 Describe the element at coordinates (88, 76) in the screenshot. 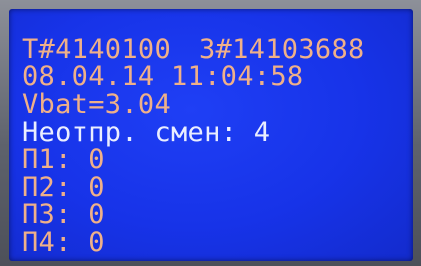

I see `date-value: 08.04.14` at that location.